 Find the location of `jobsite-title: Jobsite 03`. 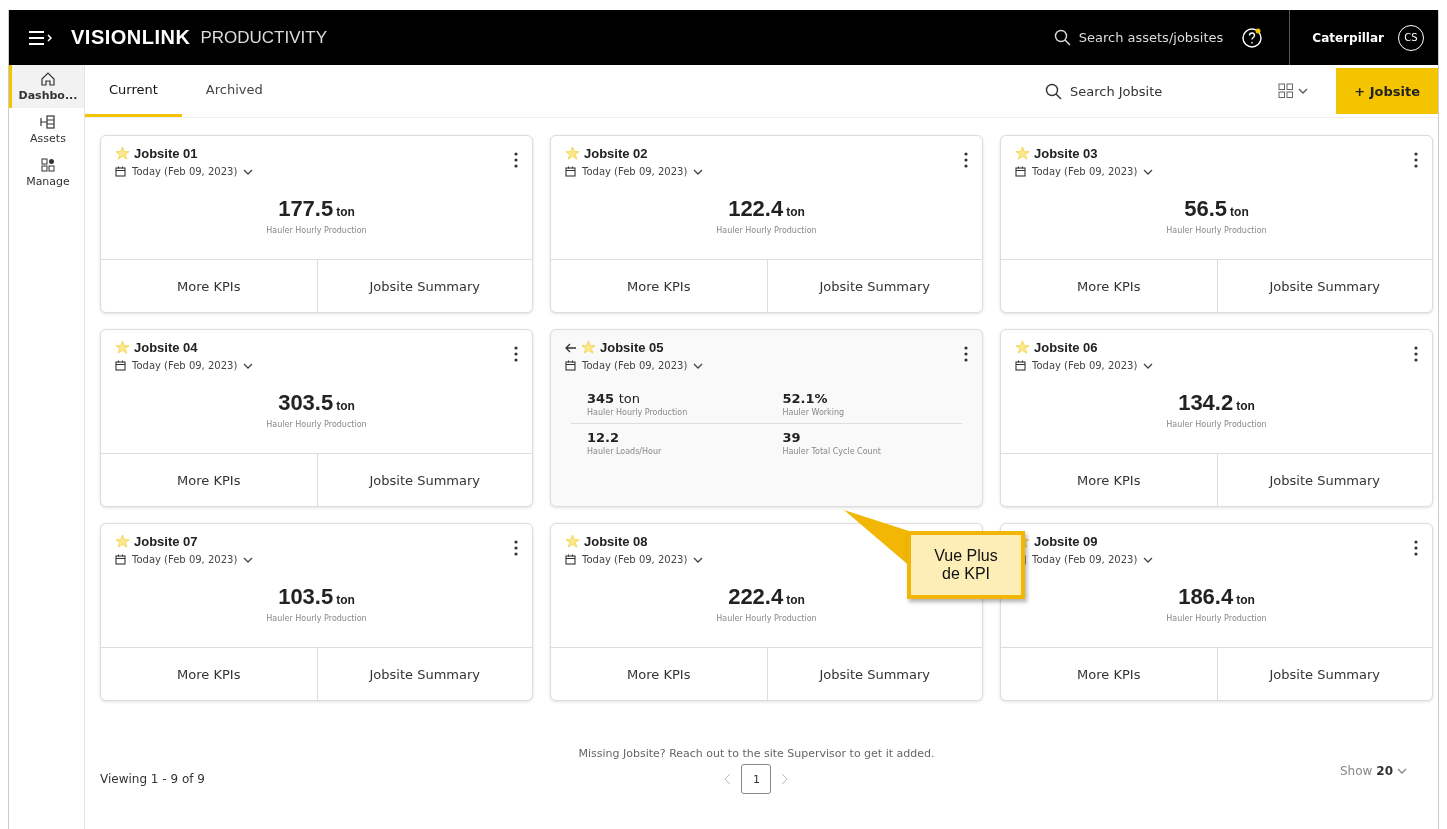

jobsite-title: Jobsite 03 is located at coordinates (1066, 153).